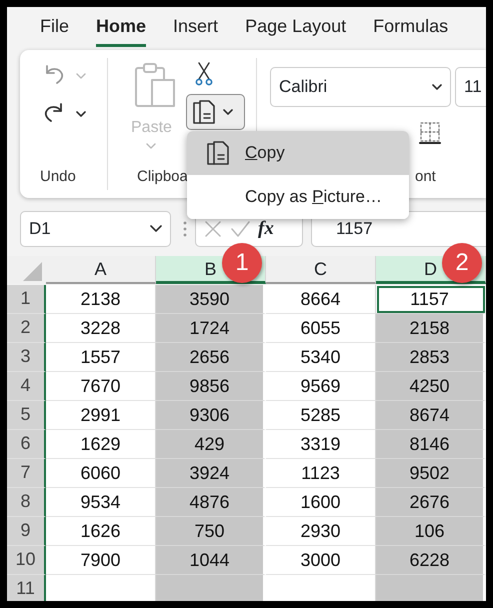 This screenshot has height=608, width=493. What do you see at coordinates (26, 386) in the screenshot?
I see `row-header: 4` at bounding box center [26, 386].